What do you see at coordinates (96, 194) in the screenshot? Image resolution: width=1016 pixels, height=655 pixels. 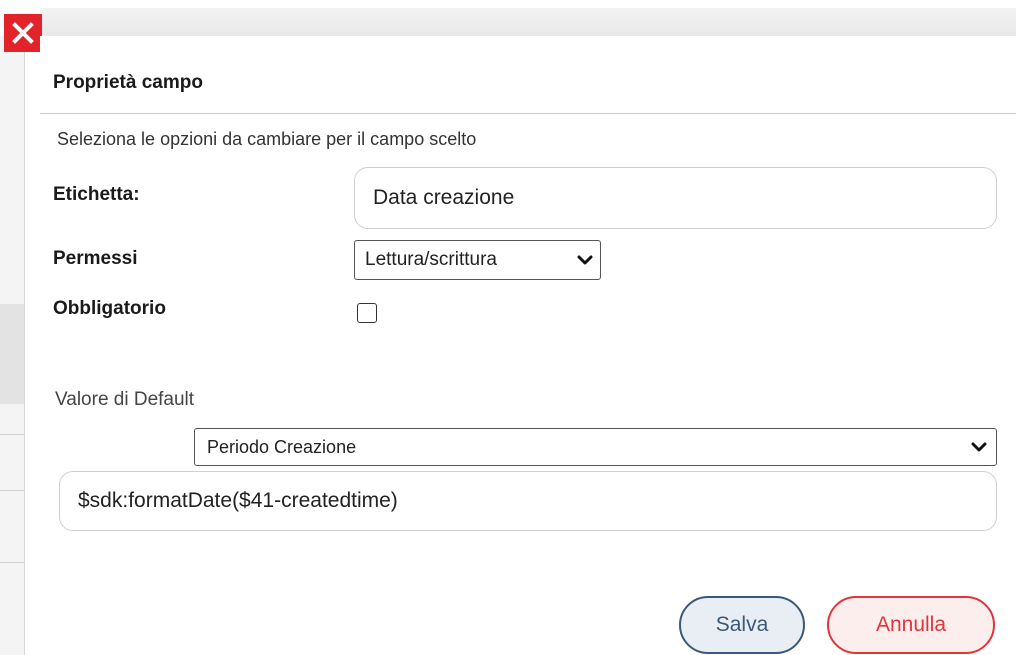 I see `label-field-label: Etichetta:` at bounding box center [96, 194].